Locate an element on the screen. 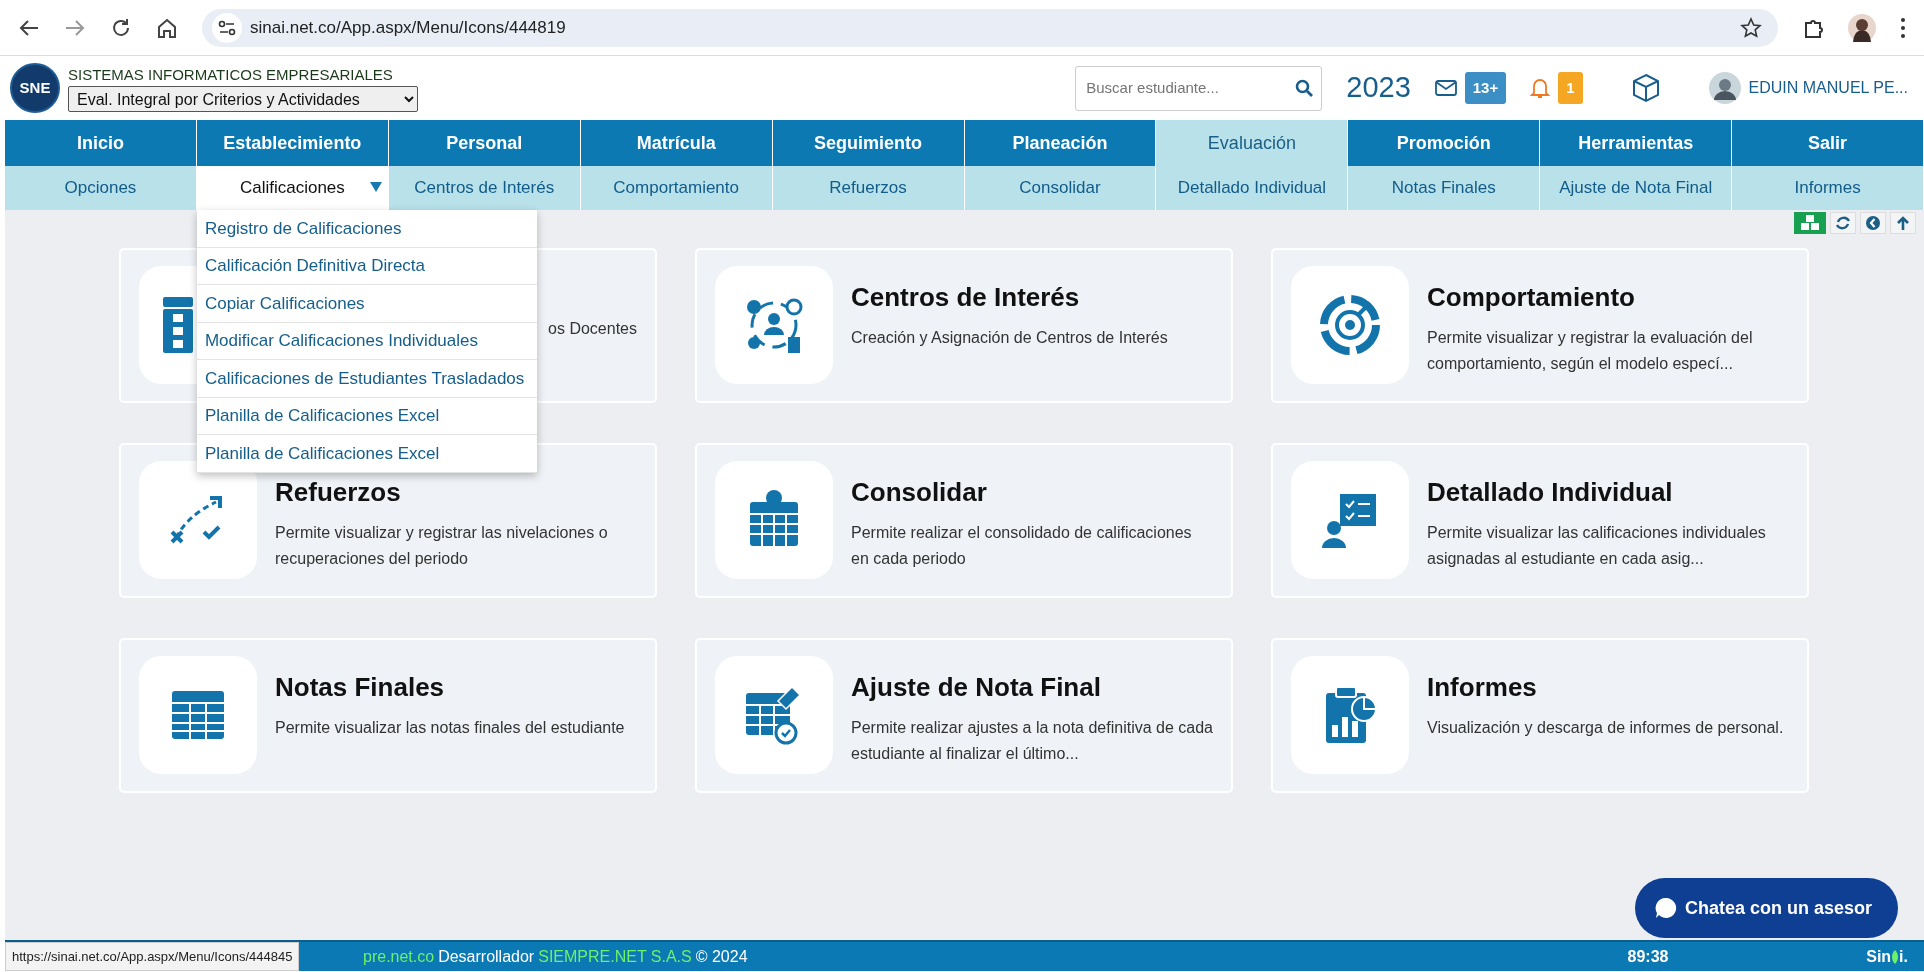  alert-count-badge: 1 is located at coordinates (1570, 88).